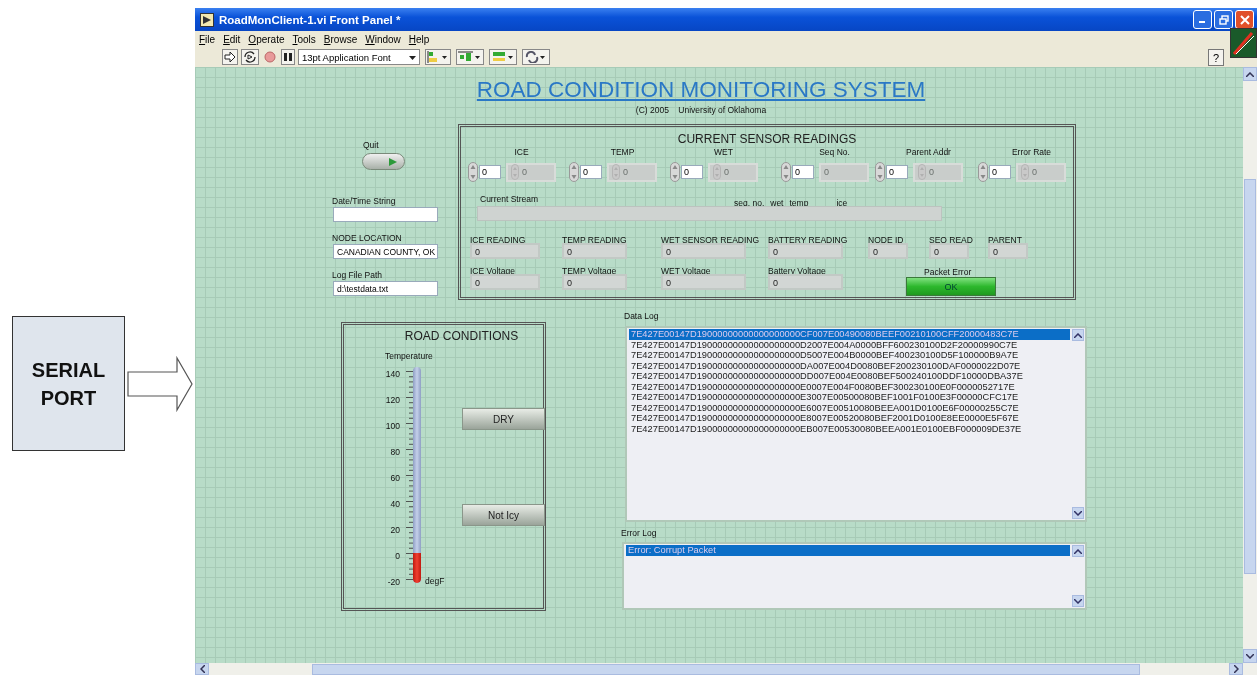 This screenshot has width=1257, height=675. What do you see at coordinates (849, 386) in the screenshot?
I see `log-row: 7E427E00147D19000000000000000000E0007E004F0080BEF300230100E0F0000052717E` at bounding box center [849, 386].